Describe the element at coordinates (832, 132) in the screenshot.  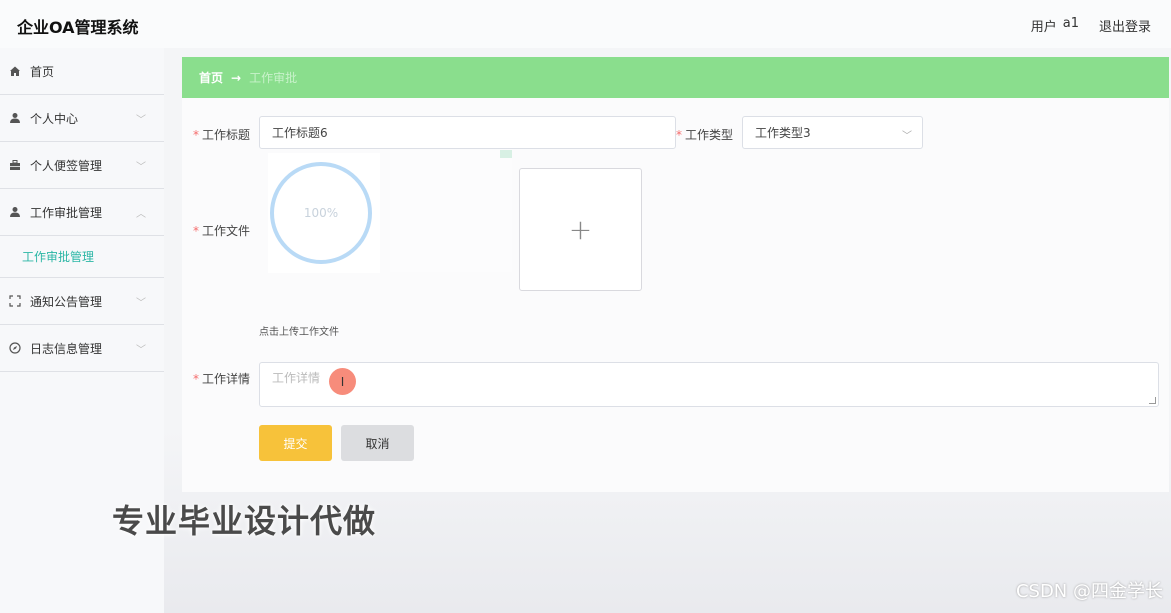
I see `type-select: 工作类型3 ﹀` at that location.